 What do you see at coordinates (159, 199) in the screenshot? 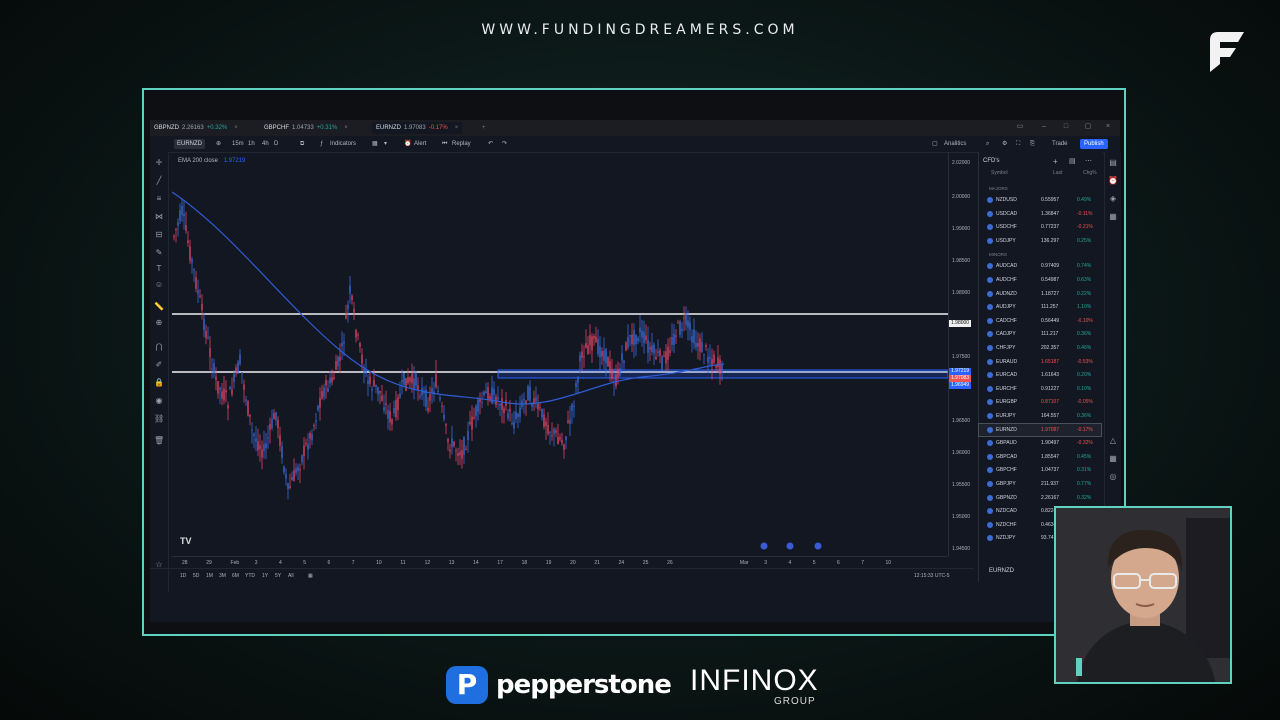
I see `fib-icon: ≡` at bounding box center [159, 199].